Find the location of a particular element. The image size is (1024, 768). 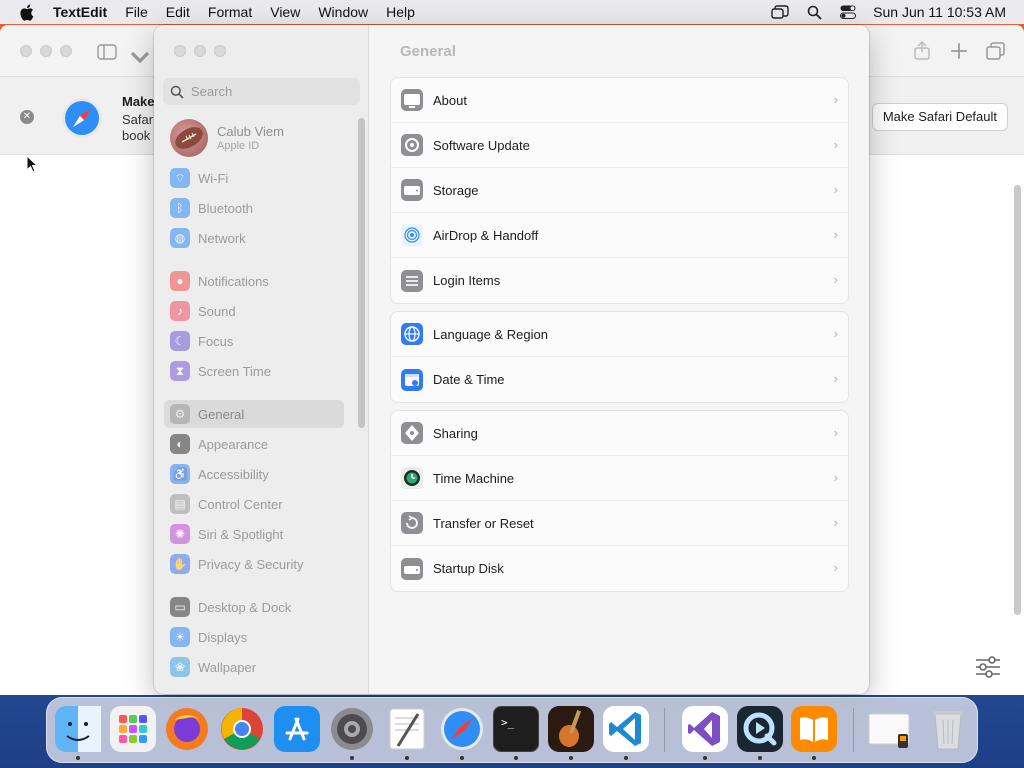

screen-time-icon: ⧗ is located at coordinates (180, 371).